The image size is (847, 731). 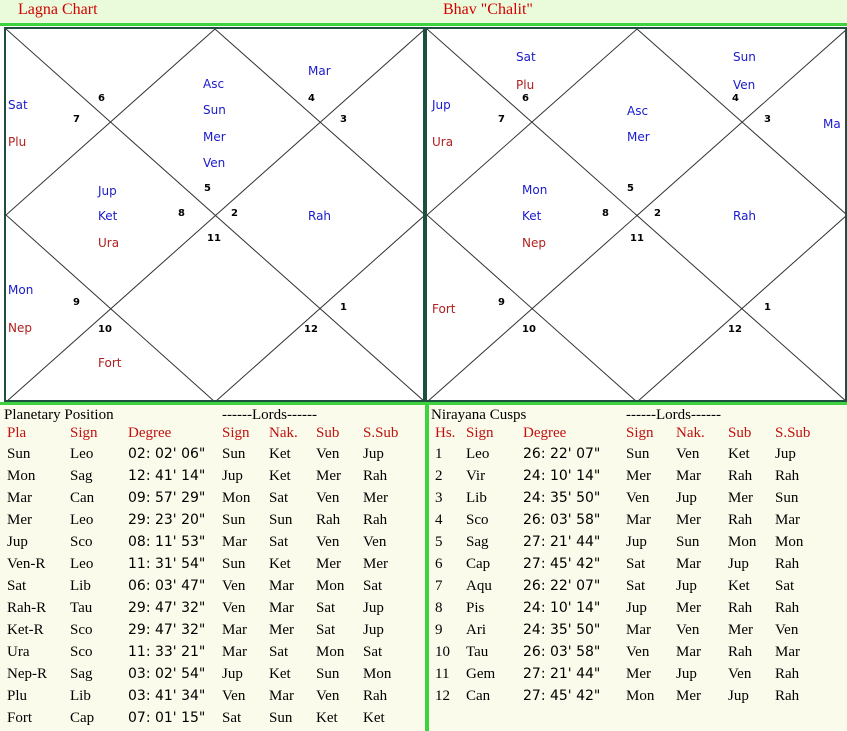 I want to click on house-number: 12, so click(x=311, y=329).